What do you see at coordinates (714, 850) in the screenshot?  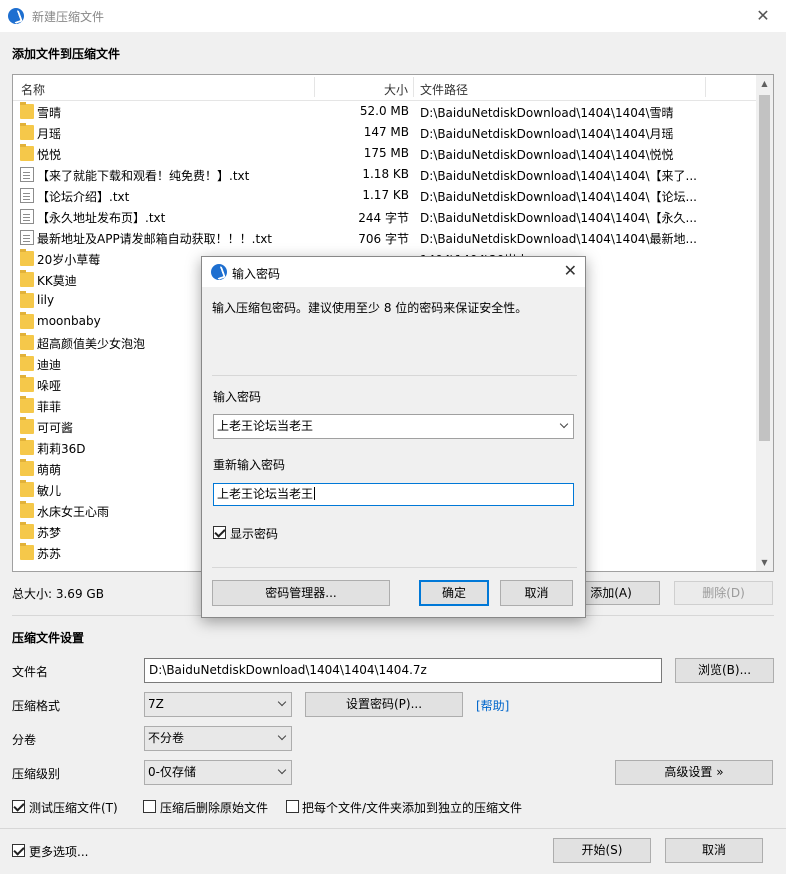 I see `cancel-button: 取消` at bounding box center [714, 850].